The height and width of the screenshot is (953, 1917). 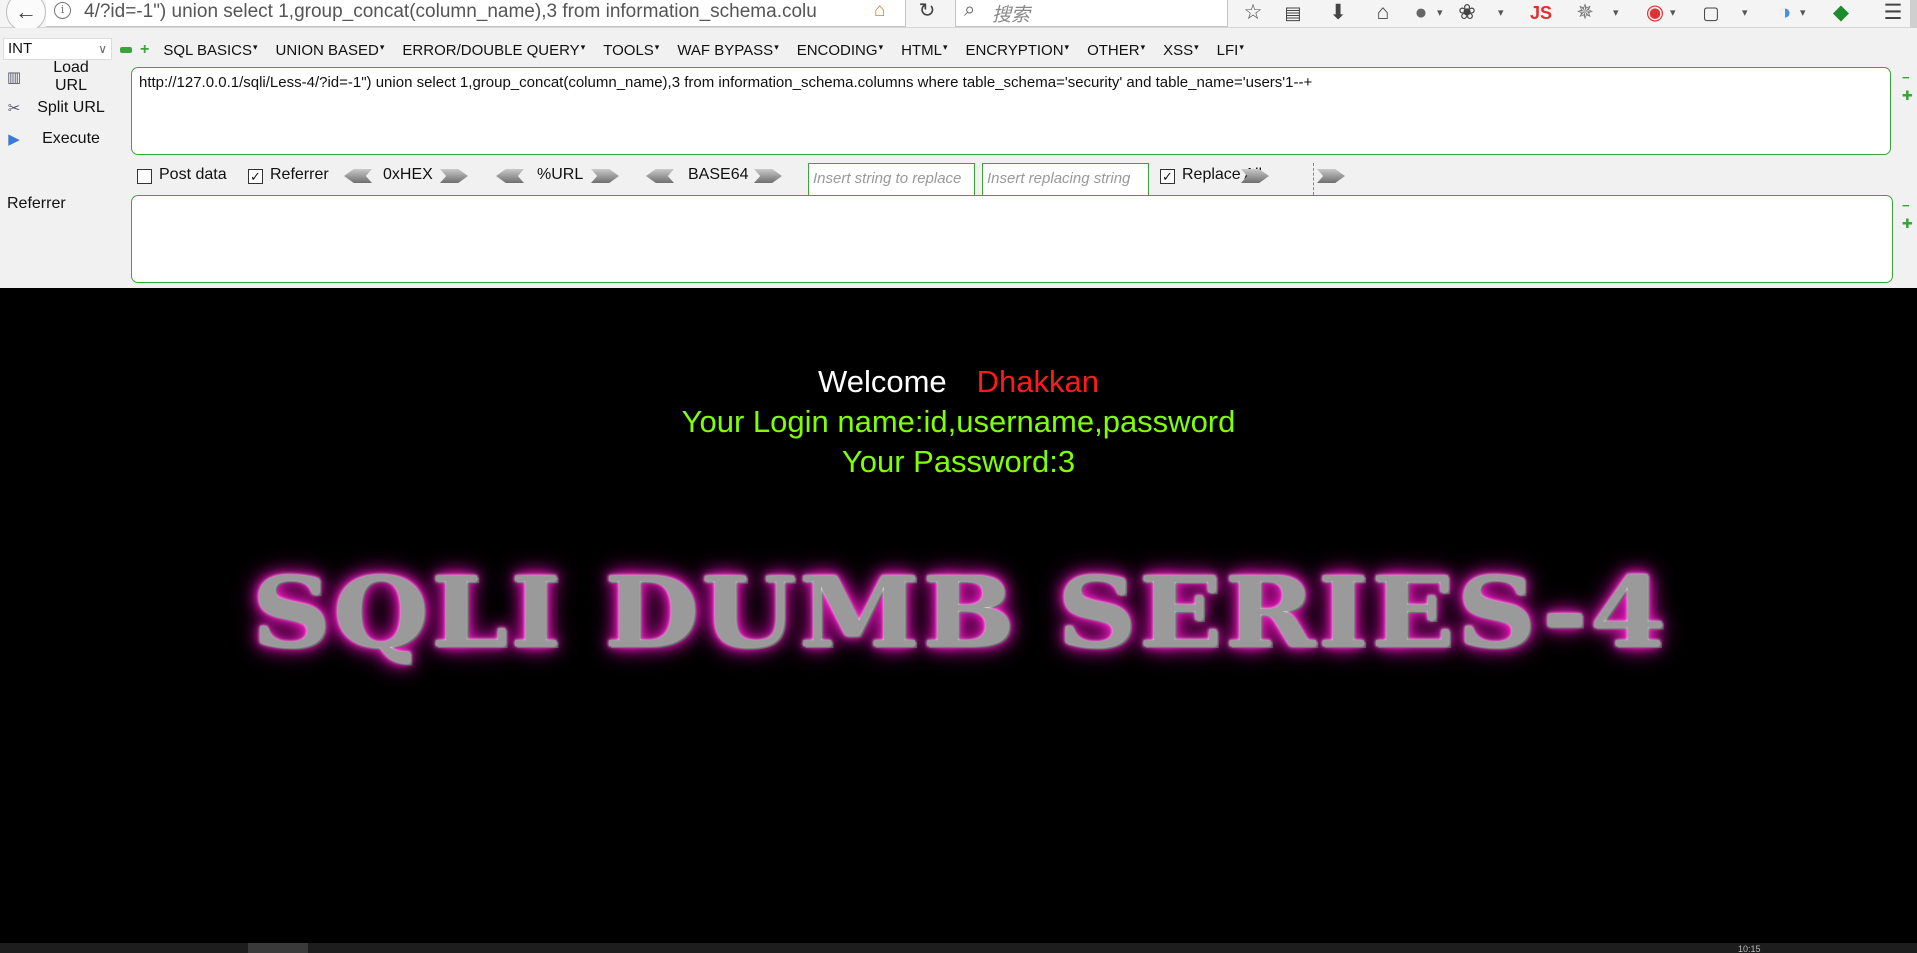 I want to click on hamburger-menu-icon: ☰, so click(x=1893, y=13).